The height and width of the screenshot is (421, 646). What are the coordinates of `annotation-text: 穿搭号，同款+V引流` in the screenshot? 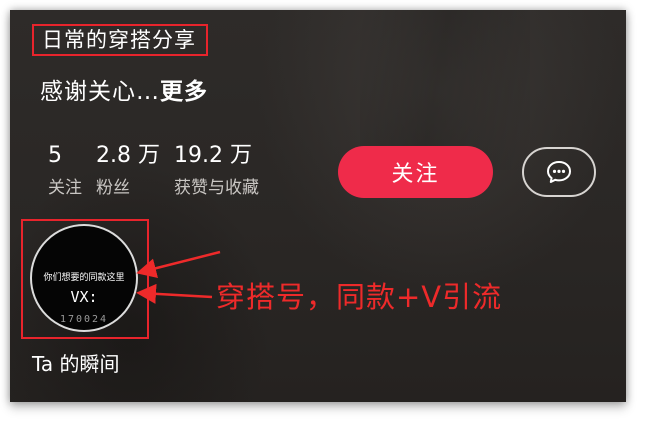 It's located at (359, 297).